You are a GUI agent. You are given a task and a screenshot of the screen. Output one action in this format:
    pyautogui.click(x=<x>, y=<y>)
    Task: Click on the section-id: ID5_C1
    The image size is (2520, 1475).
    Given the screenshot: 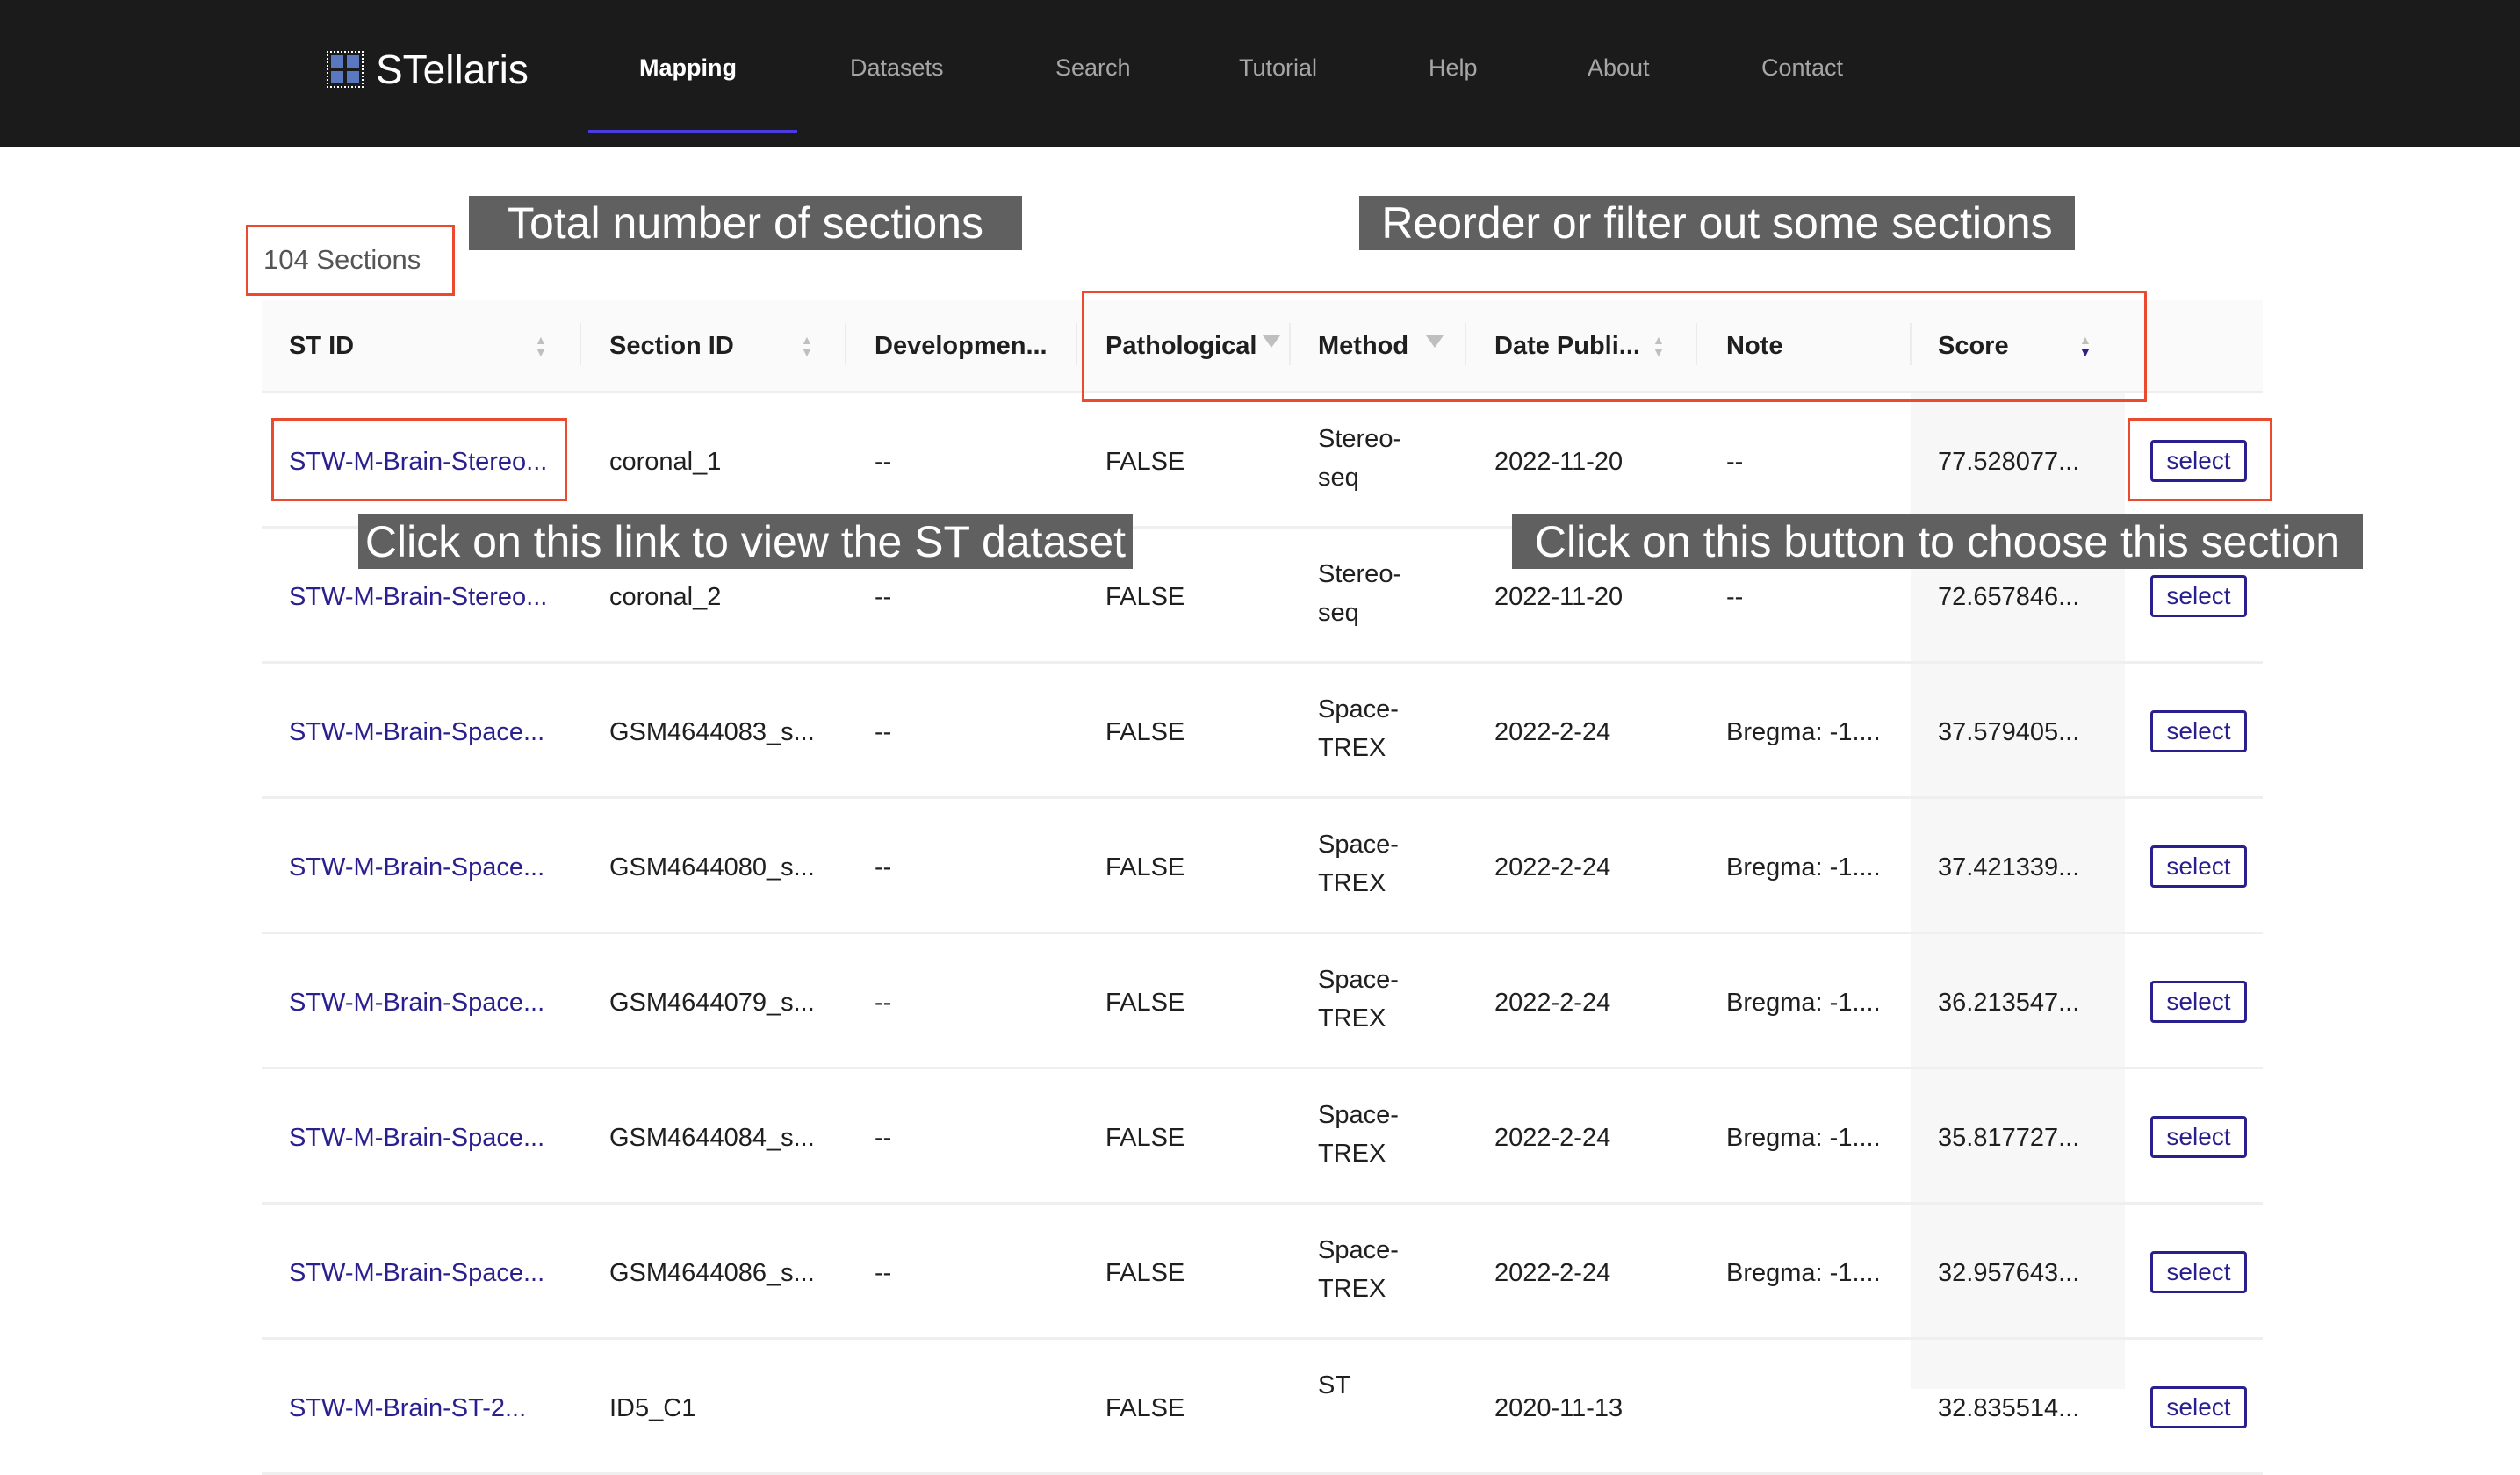 What is the action you would take?
    pyautogui.click(x=652, y=1408)
    